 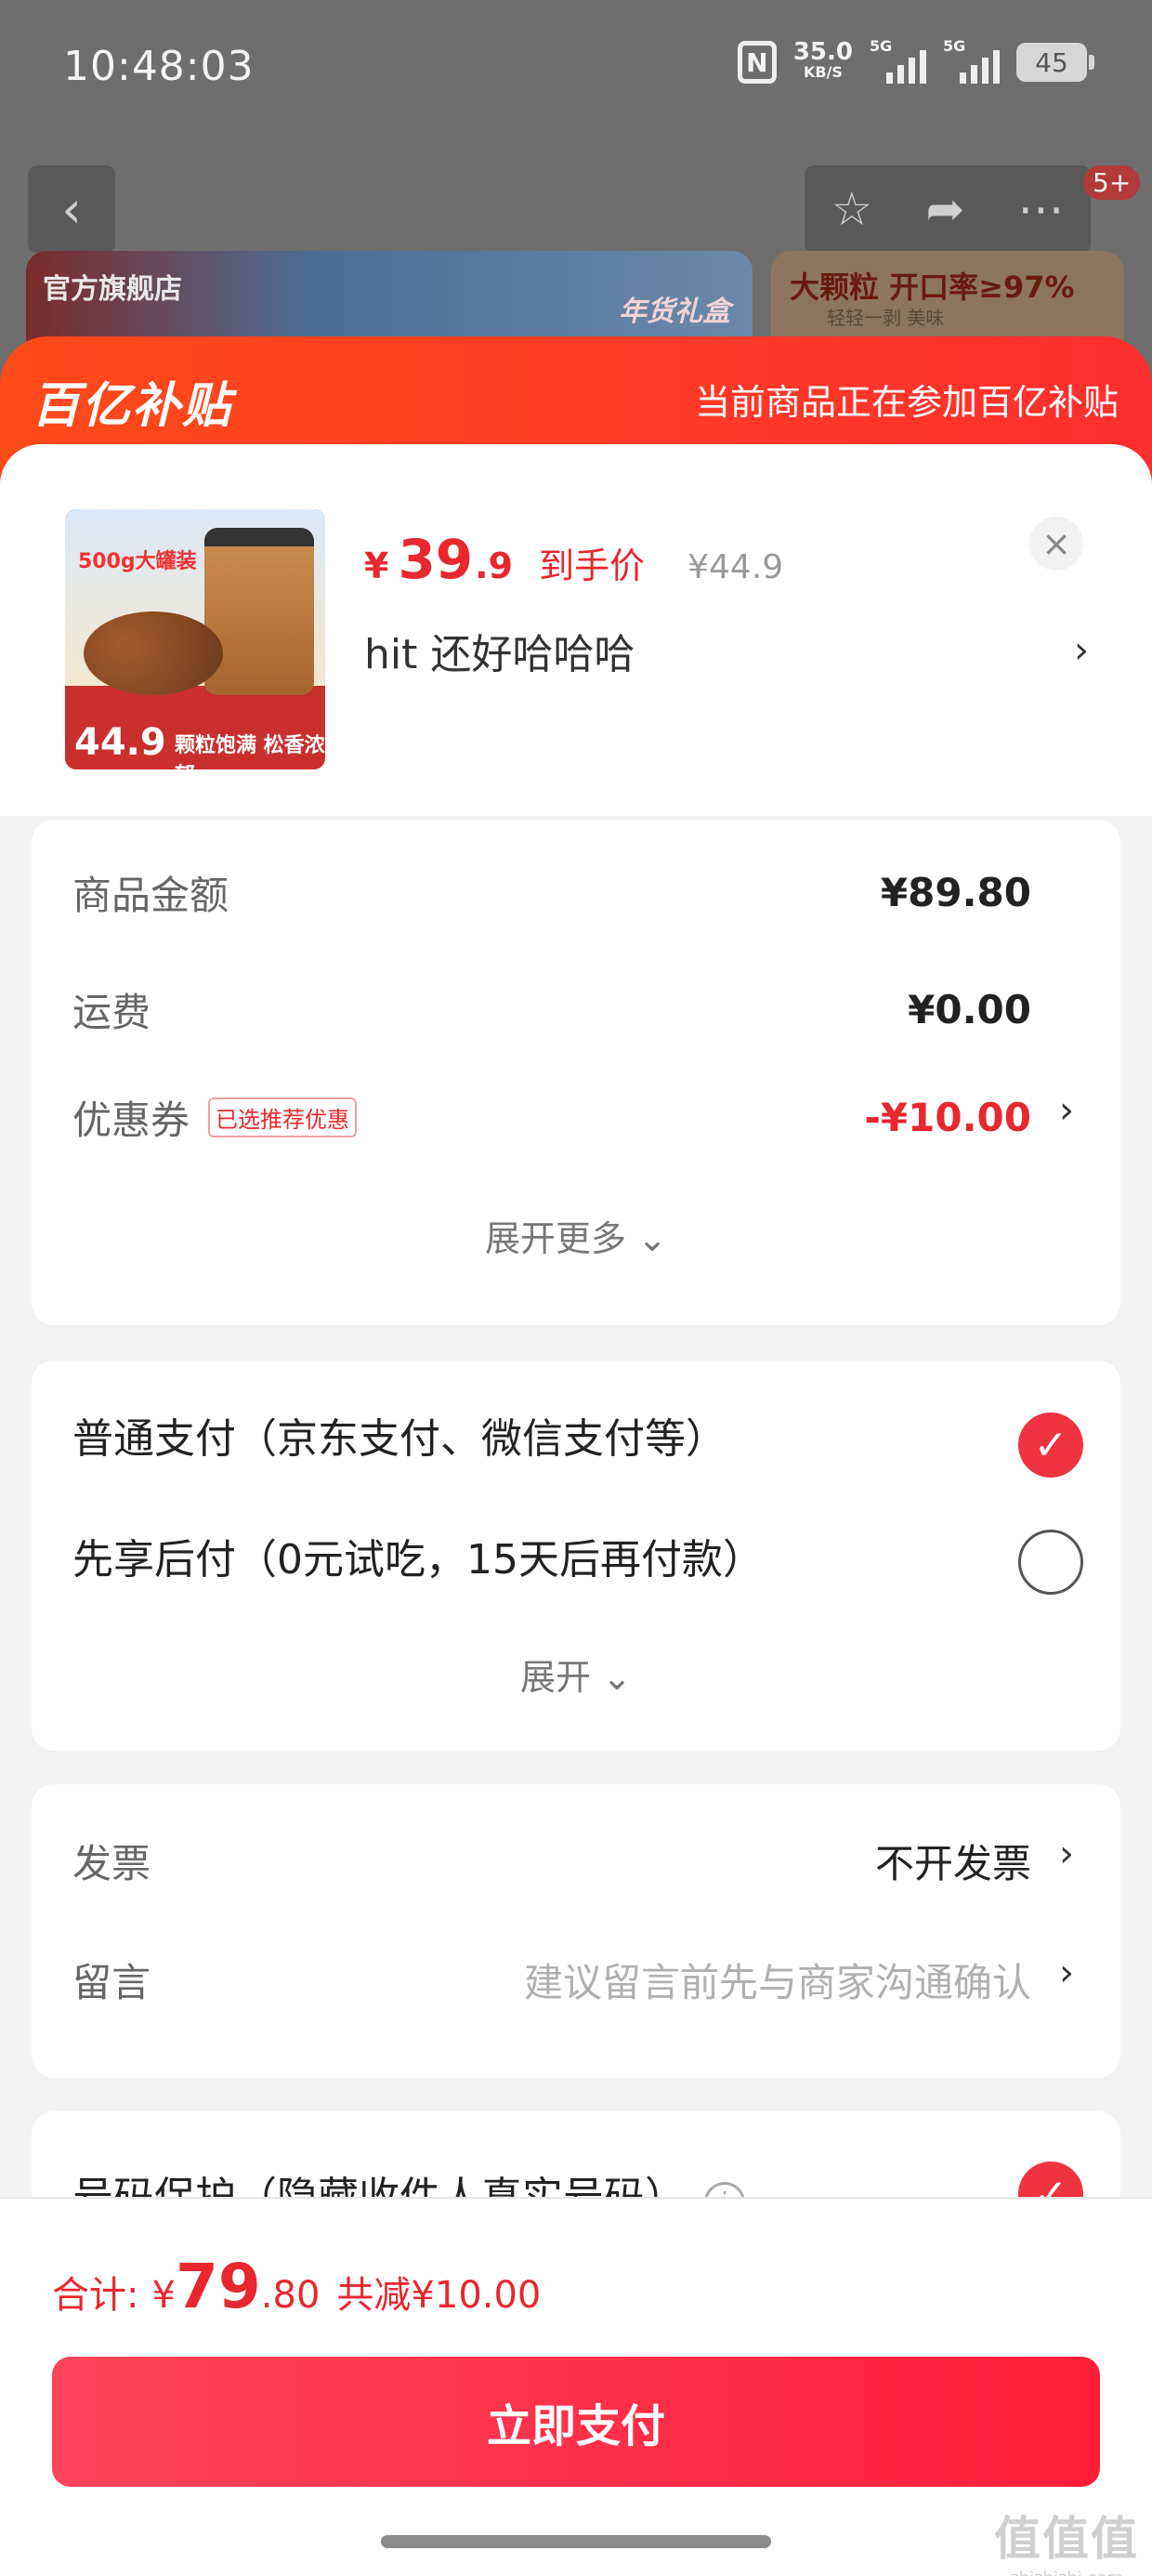 I want to click on privacy-label: 号码保护（隐藏收件人真实号码）, so click(x=379, y=2185).